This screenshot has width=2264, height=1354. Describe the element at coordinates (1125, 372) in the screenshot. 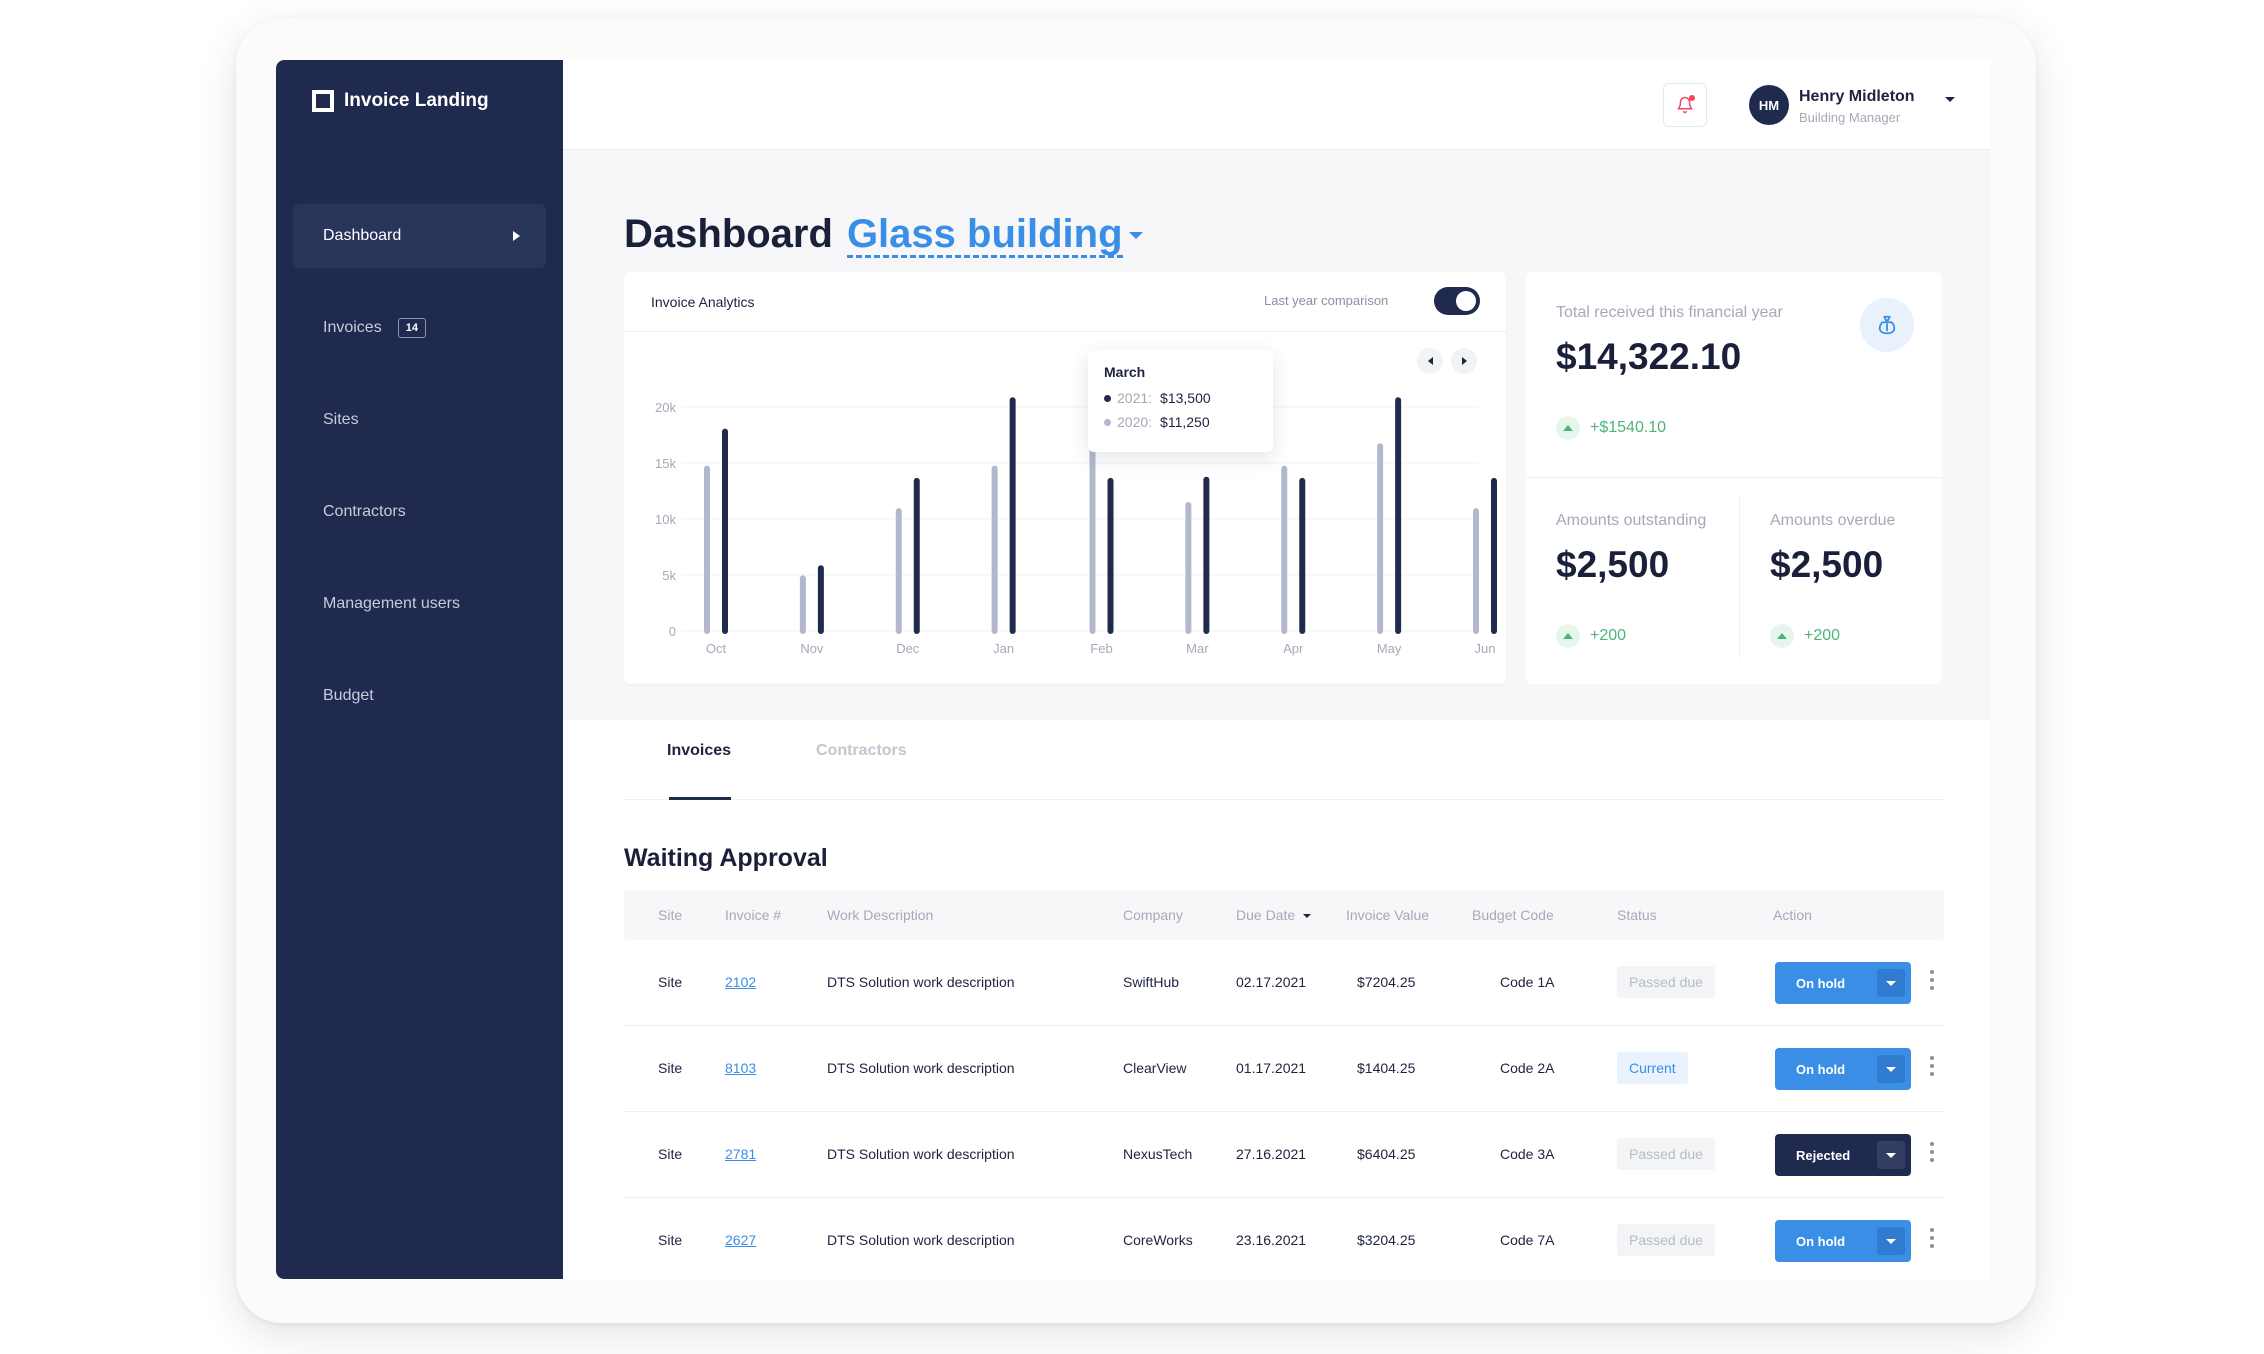

I see `tooltip-month: March` at that location.